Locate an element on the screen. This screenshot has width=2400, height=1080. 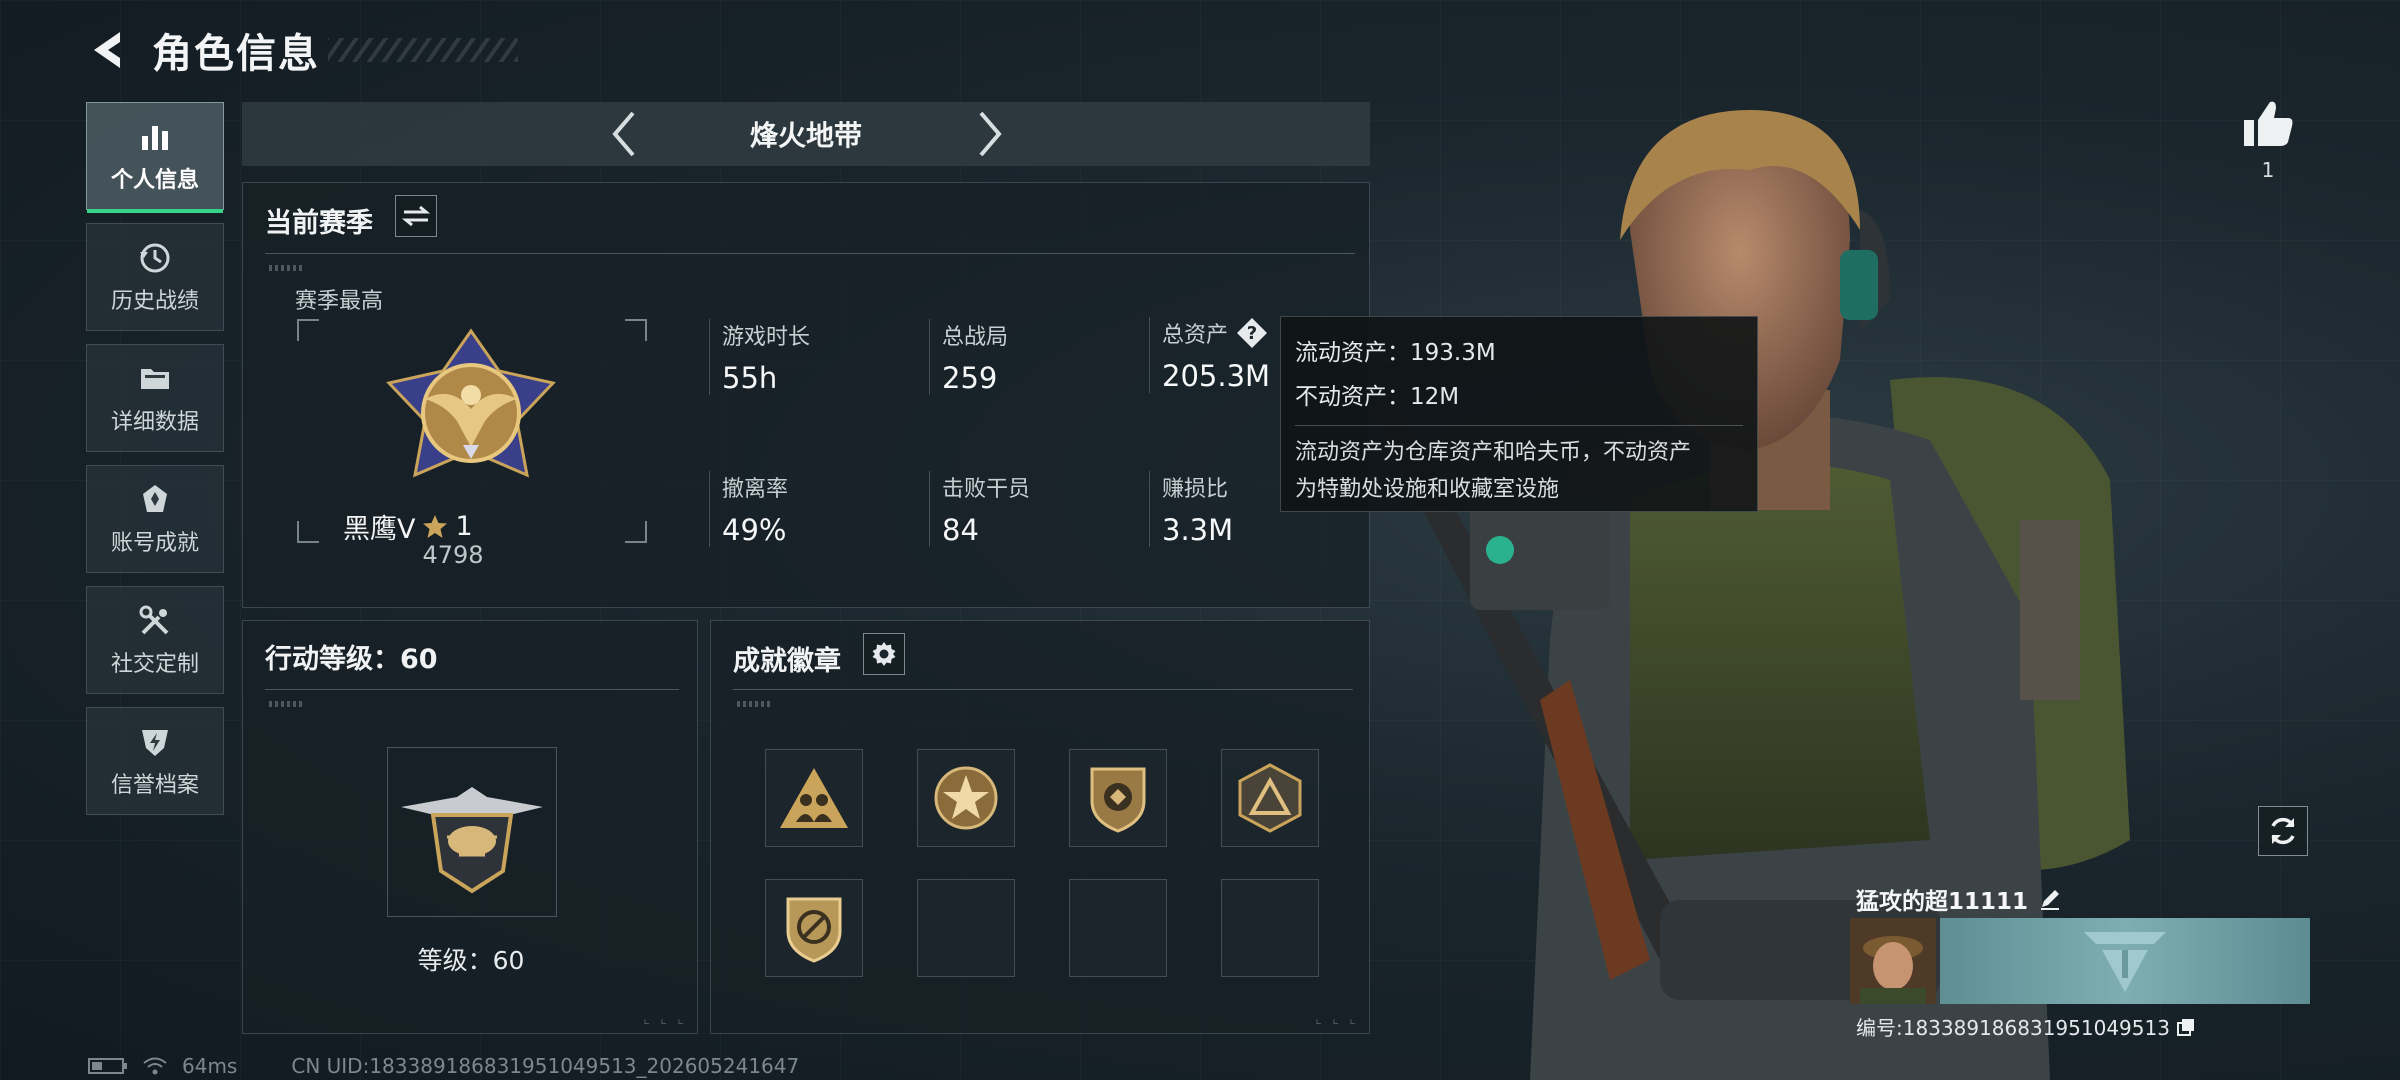
stat-profit-ratio: 赚损比 3.3M is located at coordinates (1191, 509).